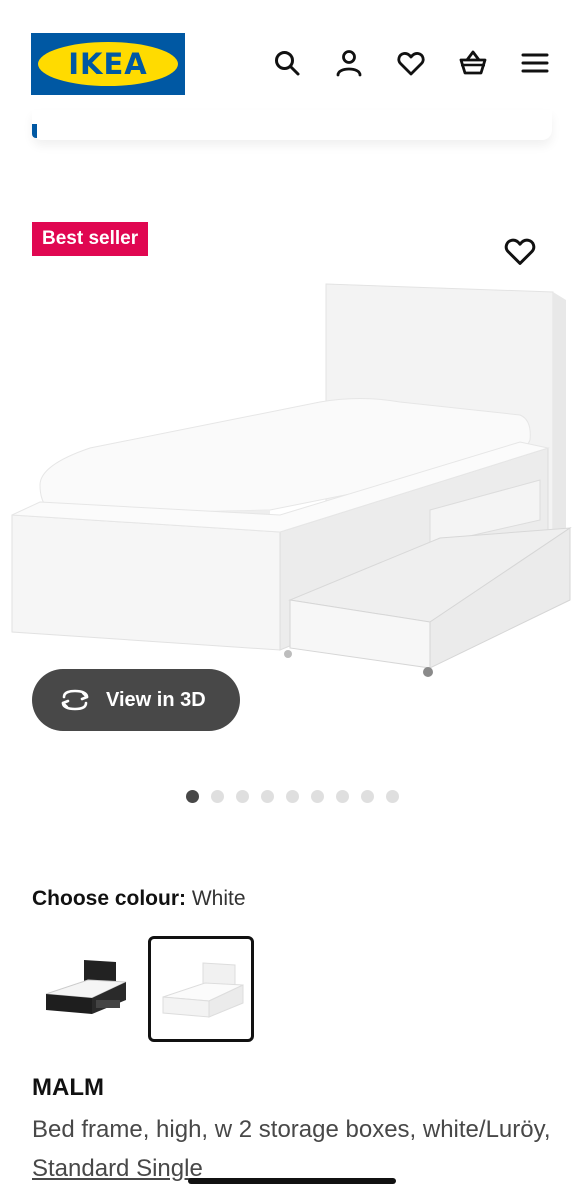  I want to click on favourite-heart-icon, so click(520, 251).